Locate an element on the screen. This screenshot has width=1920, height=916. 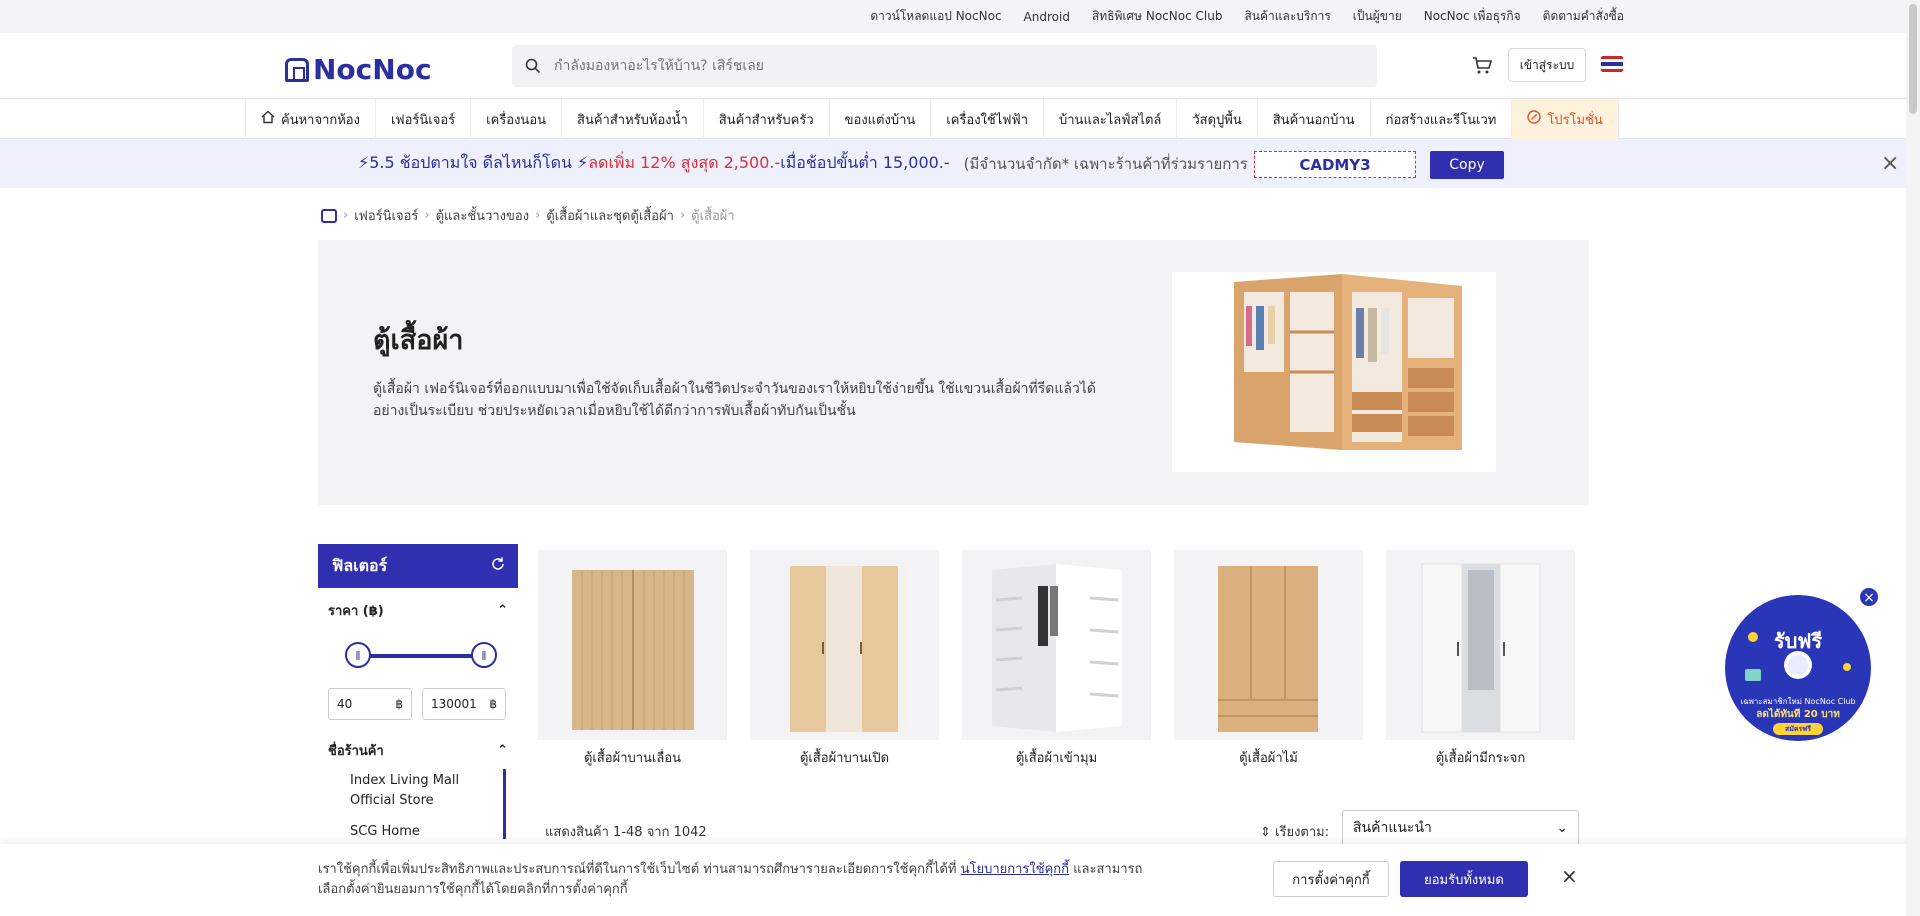
cookie-policy-link: นโยบายการใช้คุกกี้ is located at coordinates (1015, 869).